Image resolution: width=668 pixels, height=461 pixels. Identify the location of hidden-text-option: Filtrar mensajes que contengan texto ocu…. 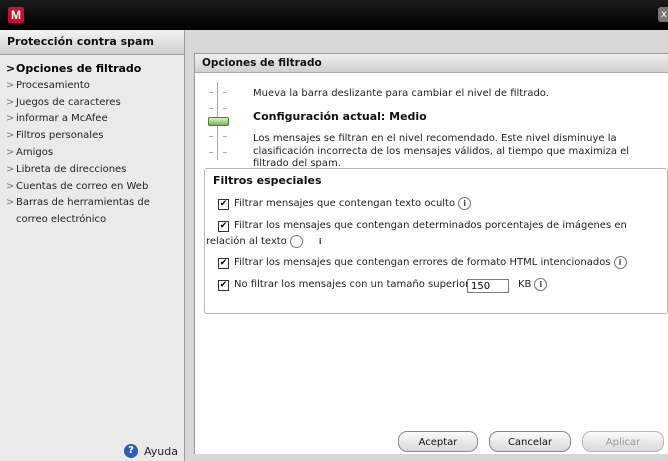
(353, 204).